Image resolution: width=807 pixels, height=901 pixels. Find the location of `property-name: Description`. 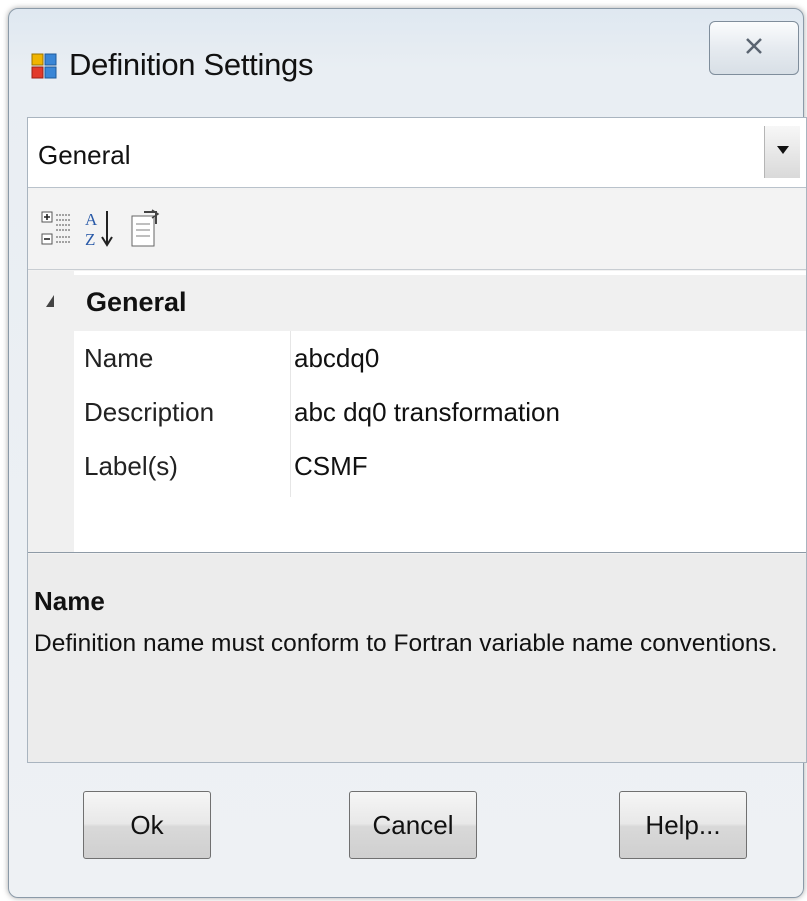

property-name: Description is located at coordinates (149, 412).